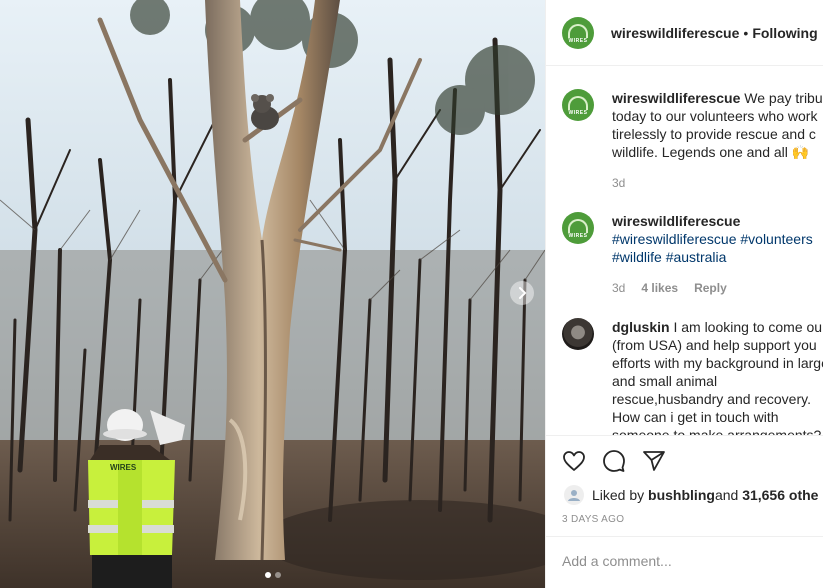  What do you see at coordinates (780, 495) in the screenshot?
I see `likes-count: 31,656 othe` at bounding box center [780, 495].